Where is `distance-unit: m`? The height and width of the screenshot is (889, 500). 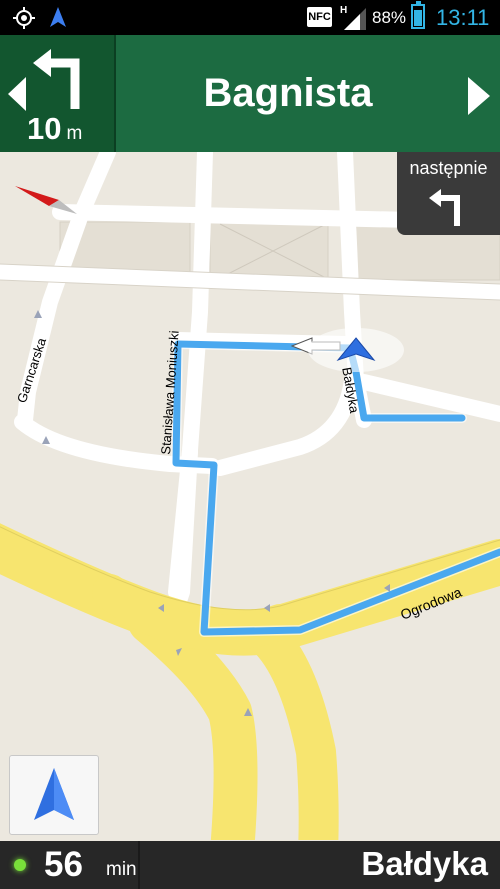
distance-unit: m is located at coordinates (74, 133).